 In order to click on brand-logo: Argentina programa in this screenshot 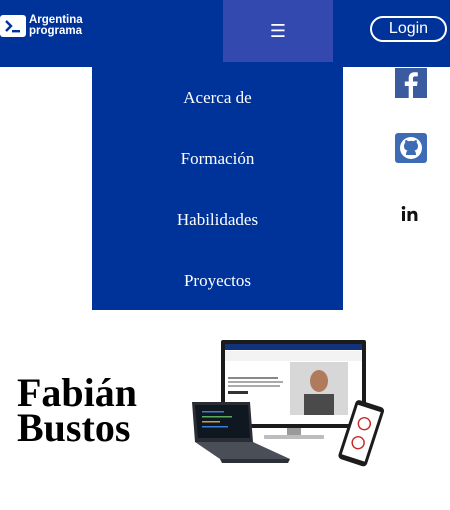, I will do `click(41, 25)`.